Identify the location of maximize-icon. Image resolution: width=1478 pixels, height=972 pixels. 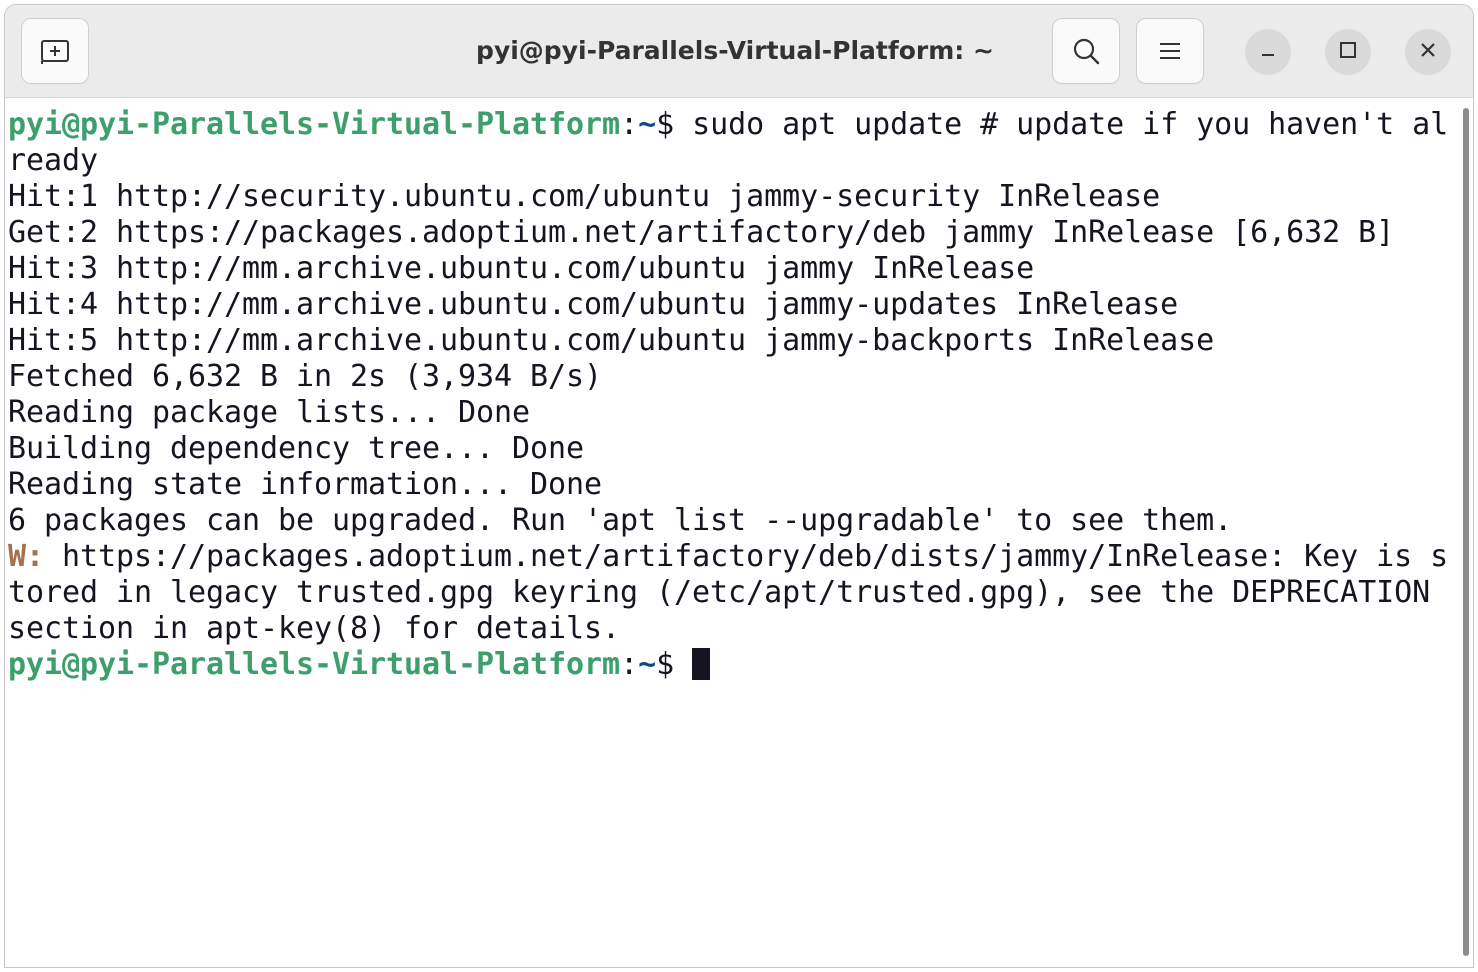
(1348, 52).